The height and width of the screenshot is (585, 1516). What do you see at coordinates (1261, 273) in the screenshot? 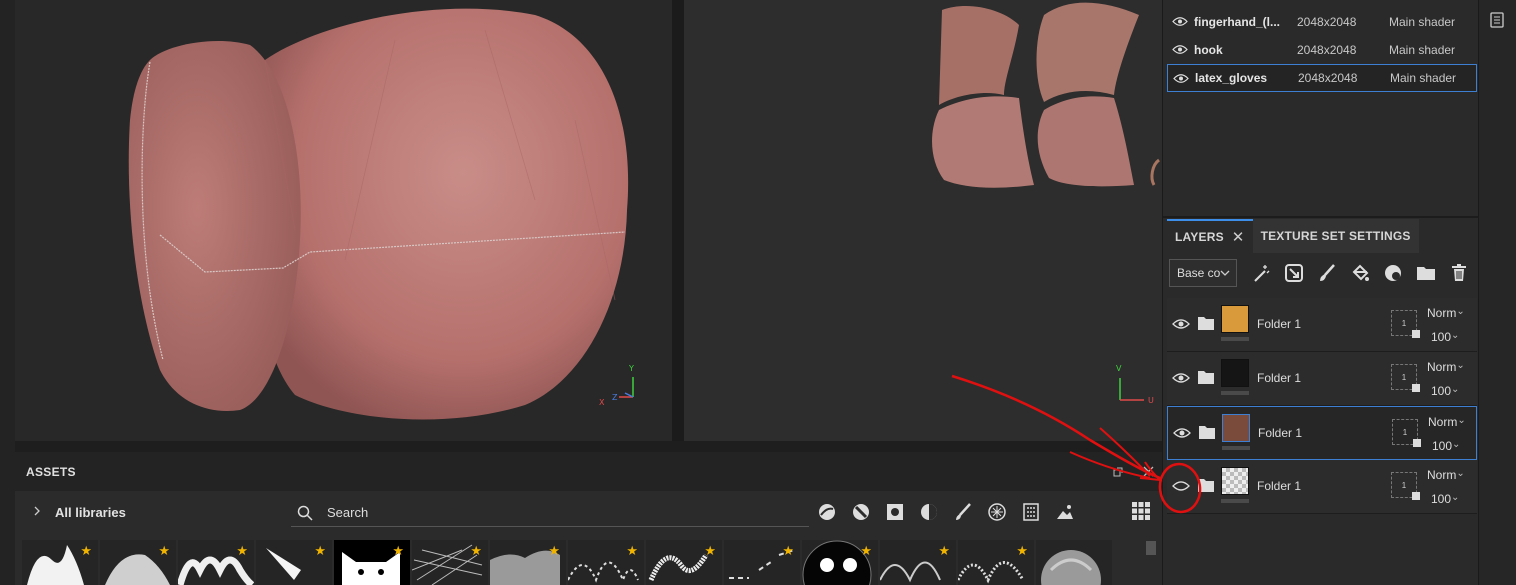
I see `add-effect-icon` at bounding box center [1261, 273].